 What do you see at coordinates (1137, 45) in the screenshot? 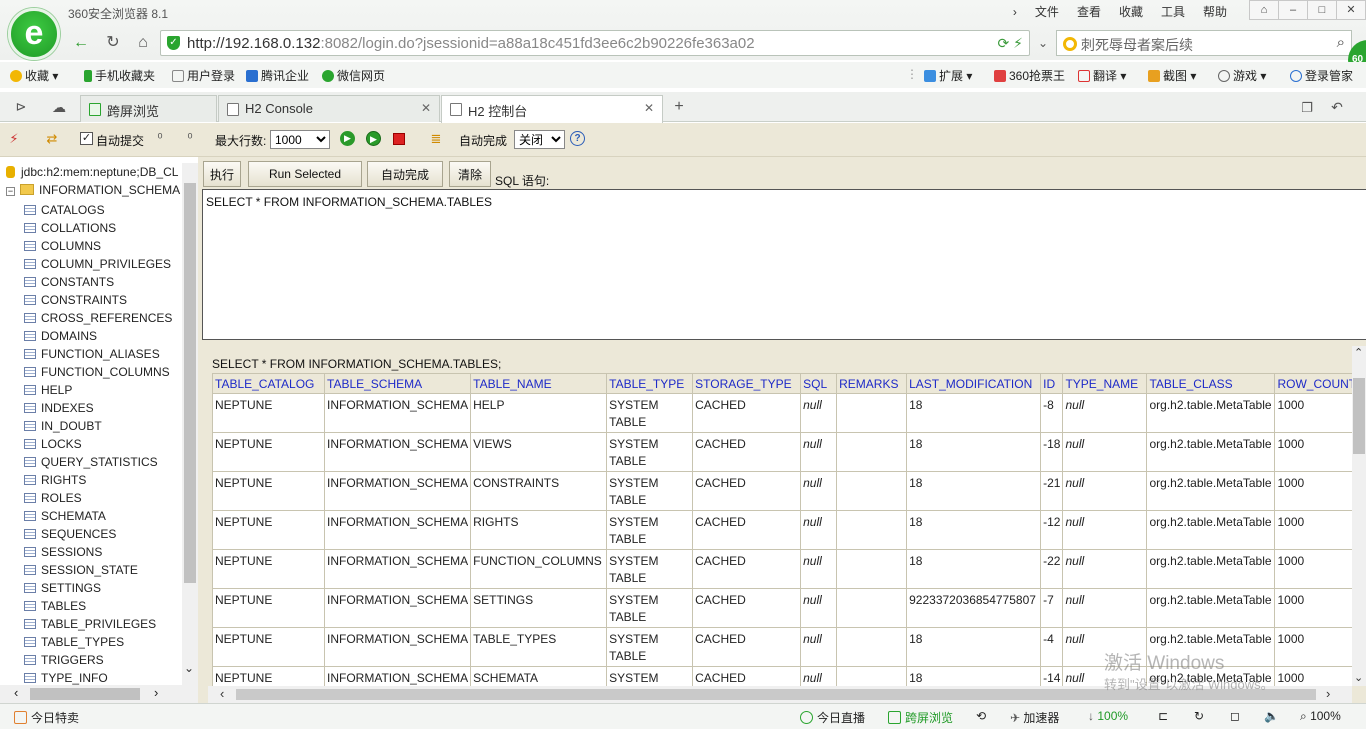
I see `search-text: 刺死辱母者案后续` at bounding box center [1137, 45].